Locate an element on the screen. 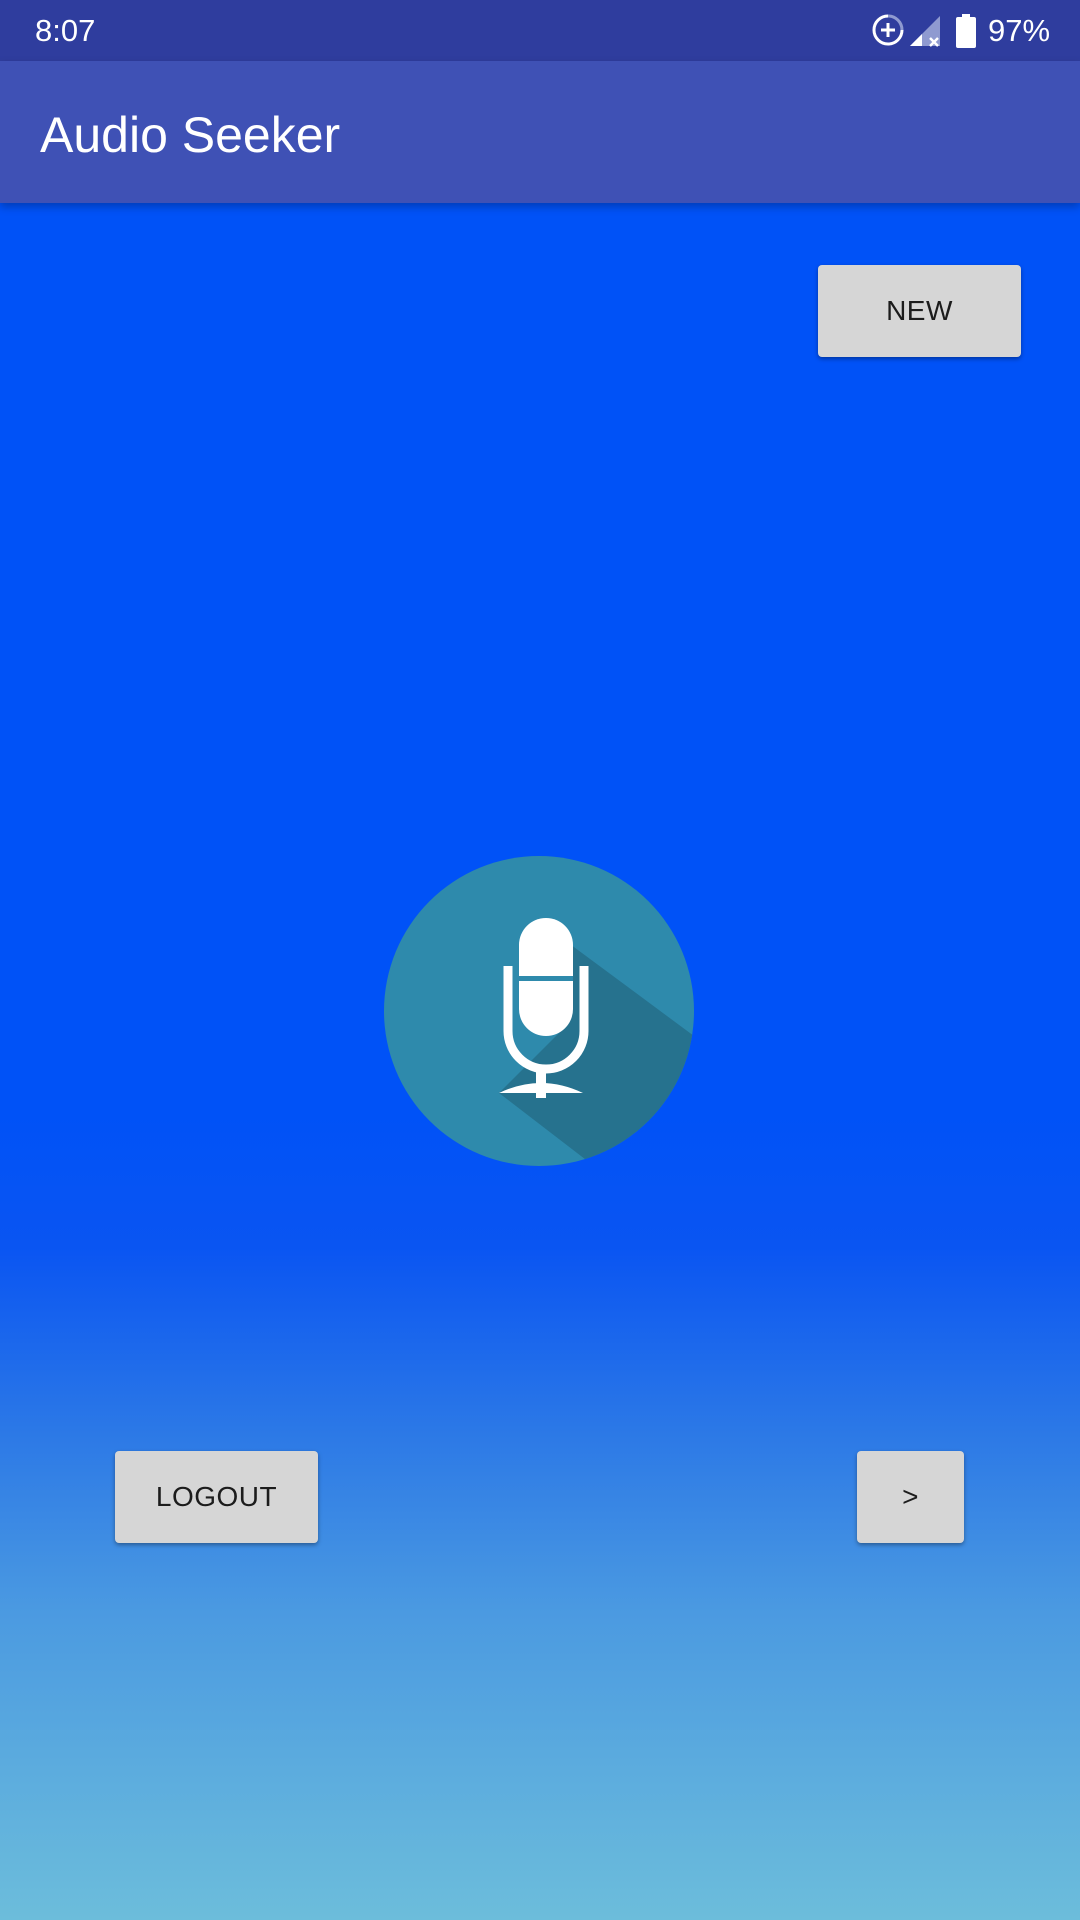 The height and width of the screenshot is (1920, 1080). status-bar: 8:07 97% is located at coordinates (540, 30).